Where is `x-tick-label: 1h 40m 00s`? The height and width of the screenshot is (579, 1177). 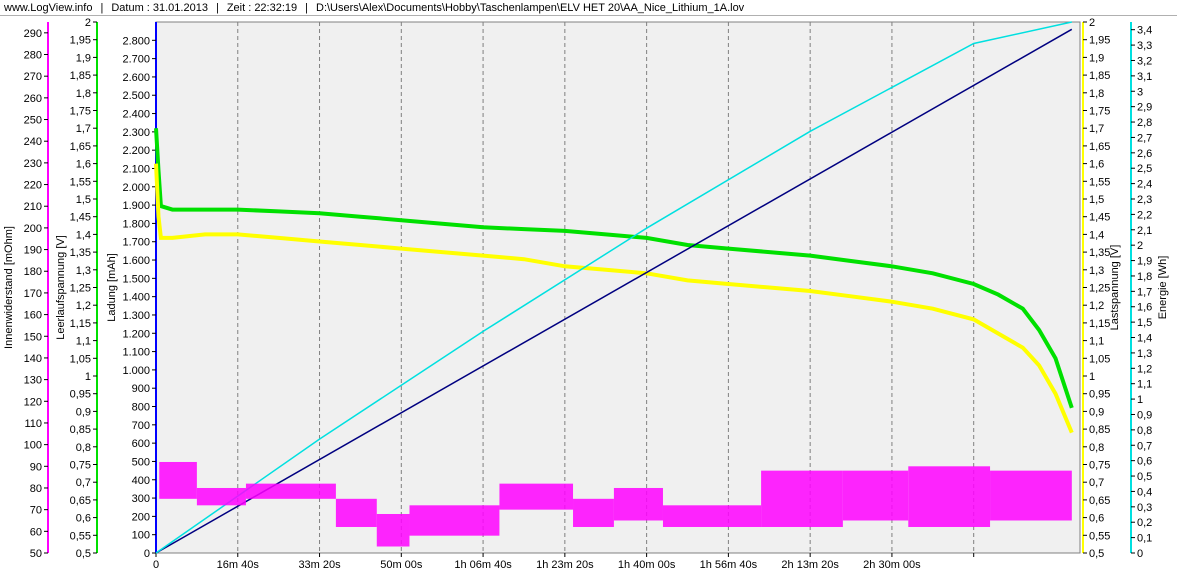 x-tick-label: 1h 40m 00s is located at coordinates (647, 565).